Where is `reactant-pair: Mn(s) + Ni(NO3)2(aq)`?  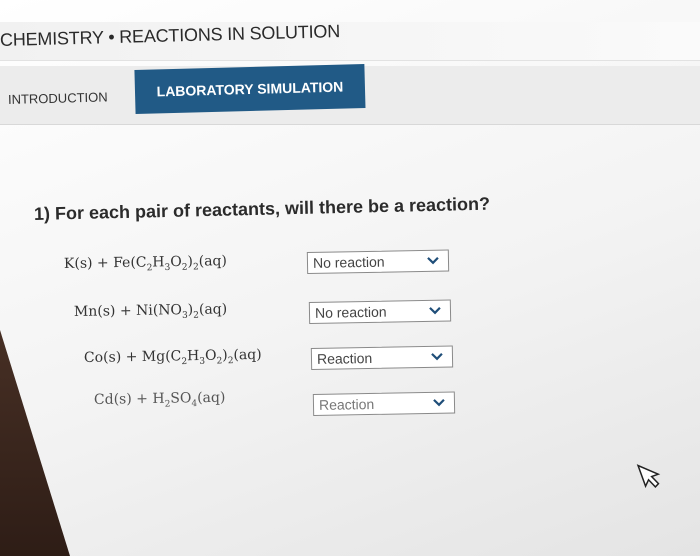 reactant-pair: Mn(s) + Ni(NO3)2(aq) is located at coordinates (150, 311).